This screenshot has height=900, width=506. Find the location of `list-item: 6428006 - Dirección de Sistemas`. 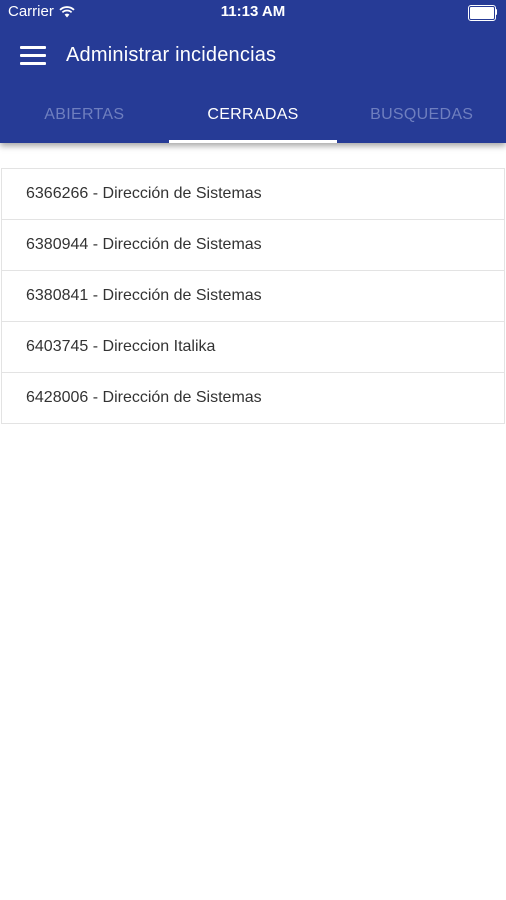

list-item: 6428006 - Dirección de Sistemas is located at coordinates (253, 398).